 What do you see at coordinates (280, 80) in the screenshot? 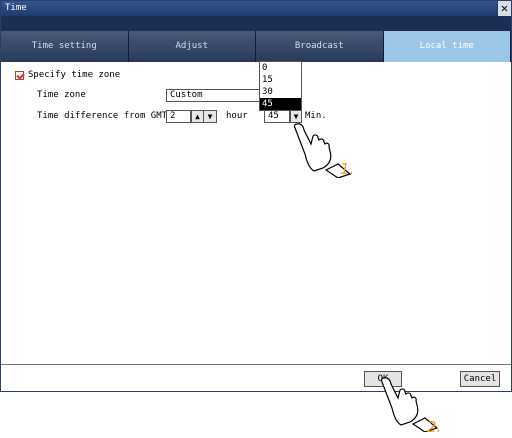
I see `minutes-option: 15` at bounding box center [280, 80].